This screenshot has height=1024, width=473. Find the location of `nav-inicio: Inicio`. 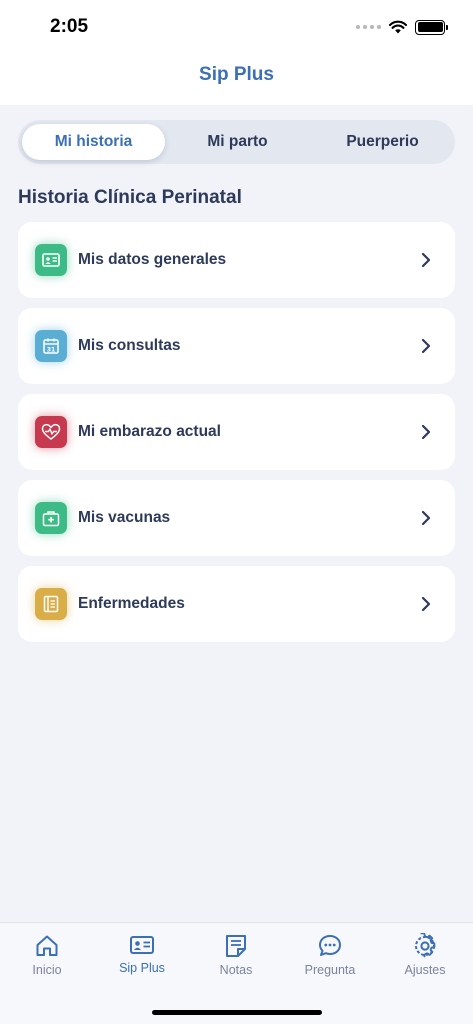

nav-inicio: Inicio is located at coordinates (47, 955).